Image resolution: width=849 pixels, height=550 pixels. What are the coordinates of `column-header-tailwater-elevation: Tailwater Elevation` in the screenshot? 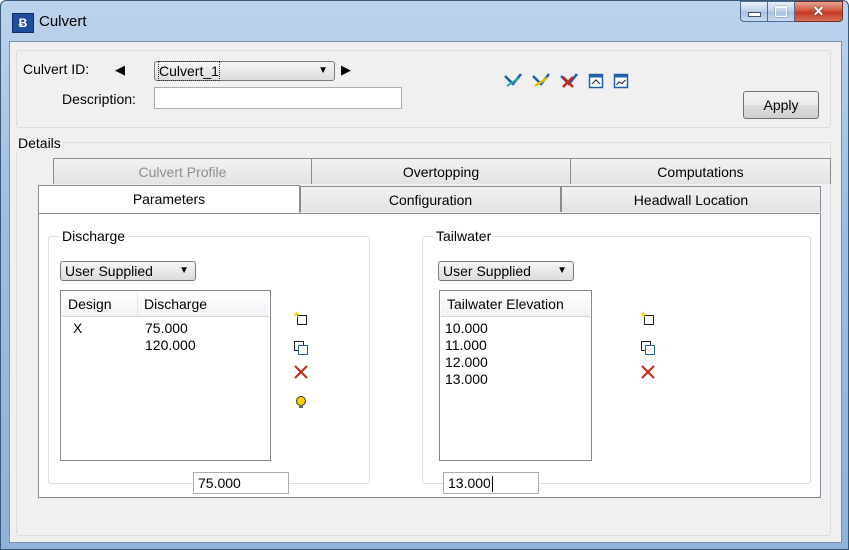 It's located at (516, 304).